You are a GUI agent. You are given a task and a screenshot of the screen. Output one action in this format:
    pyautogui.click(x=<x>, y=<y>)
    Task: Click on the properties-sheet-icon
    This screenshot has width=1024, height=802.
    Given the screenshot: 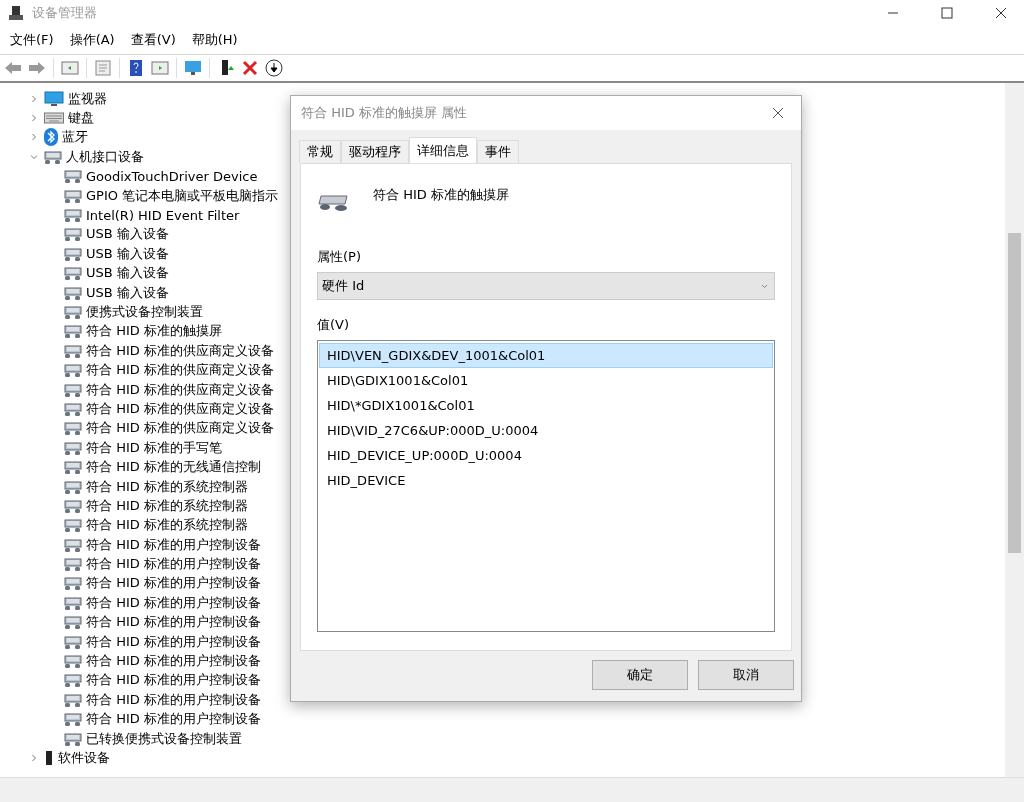 What is the action you would take?
    pyautogui.click(x=103, y=68)
    